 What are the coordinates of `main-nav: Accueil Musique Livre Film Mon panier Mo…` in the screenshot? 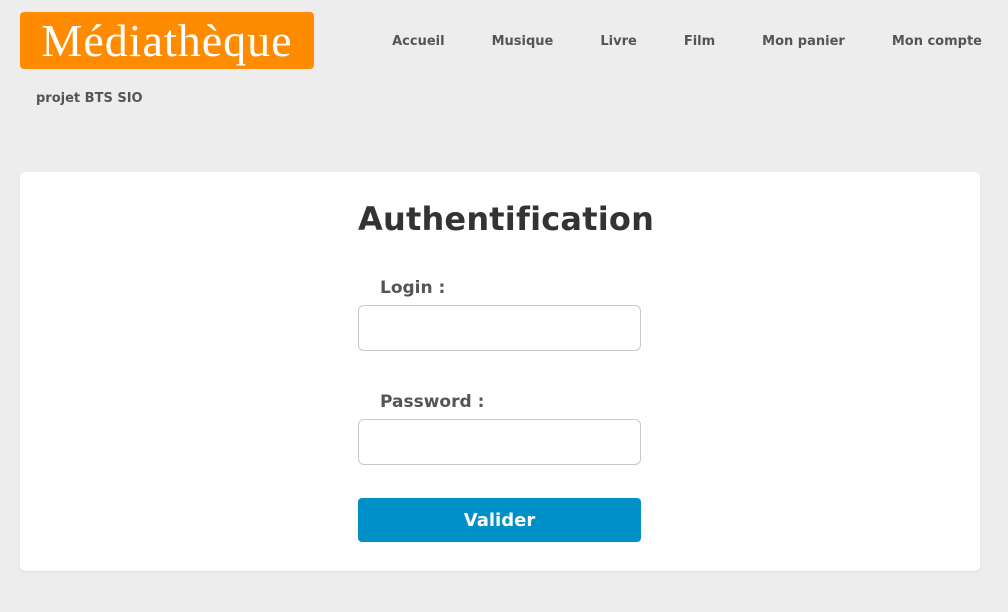 It's located at (687, 42).